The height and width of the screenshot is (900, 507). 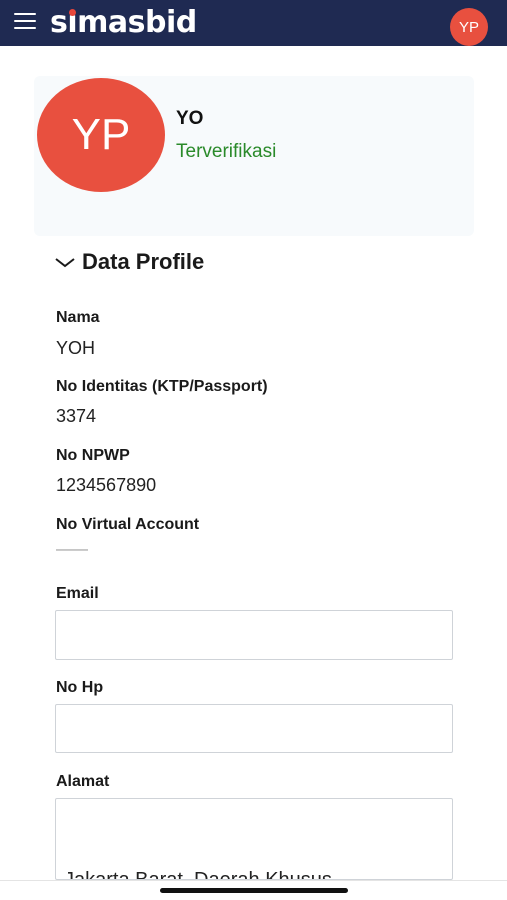 What do you see at coordinates (123, 23) in the screenshot?
I see `app-logo: s ı masbid` at bounding box center [123, 23].